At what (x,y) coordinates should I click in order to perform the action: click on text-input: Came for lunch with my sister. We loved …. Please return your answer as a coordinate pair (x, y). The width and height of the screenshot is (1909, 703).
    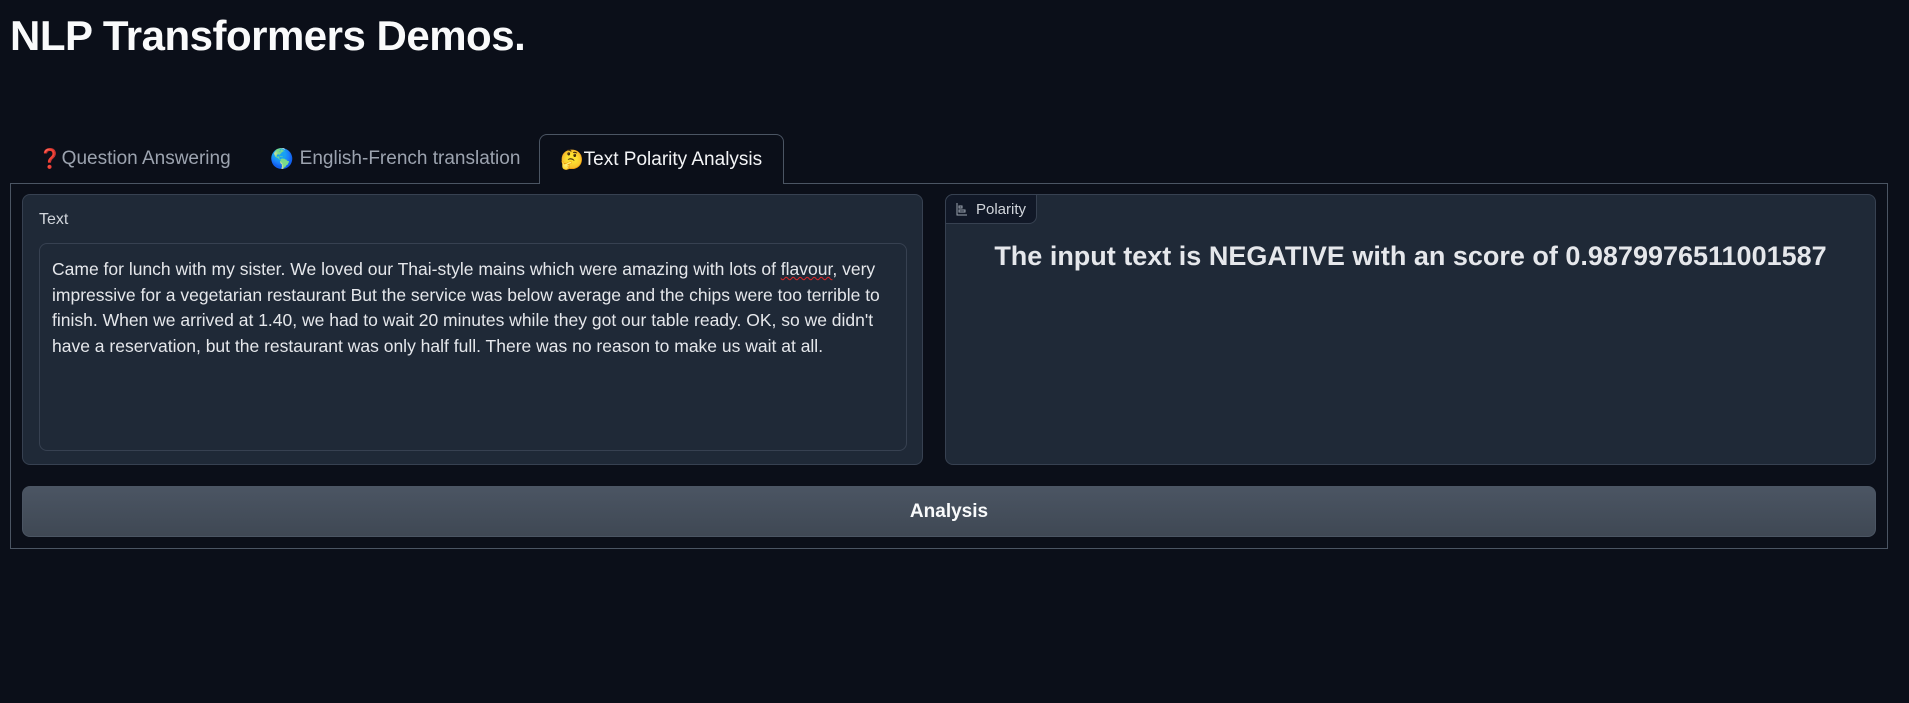
    Looking at the image, I should click on (473, 347).